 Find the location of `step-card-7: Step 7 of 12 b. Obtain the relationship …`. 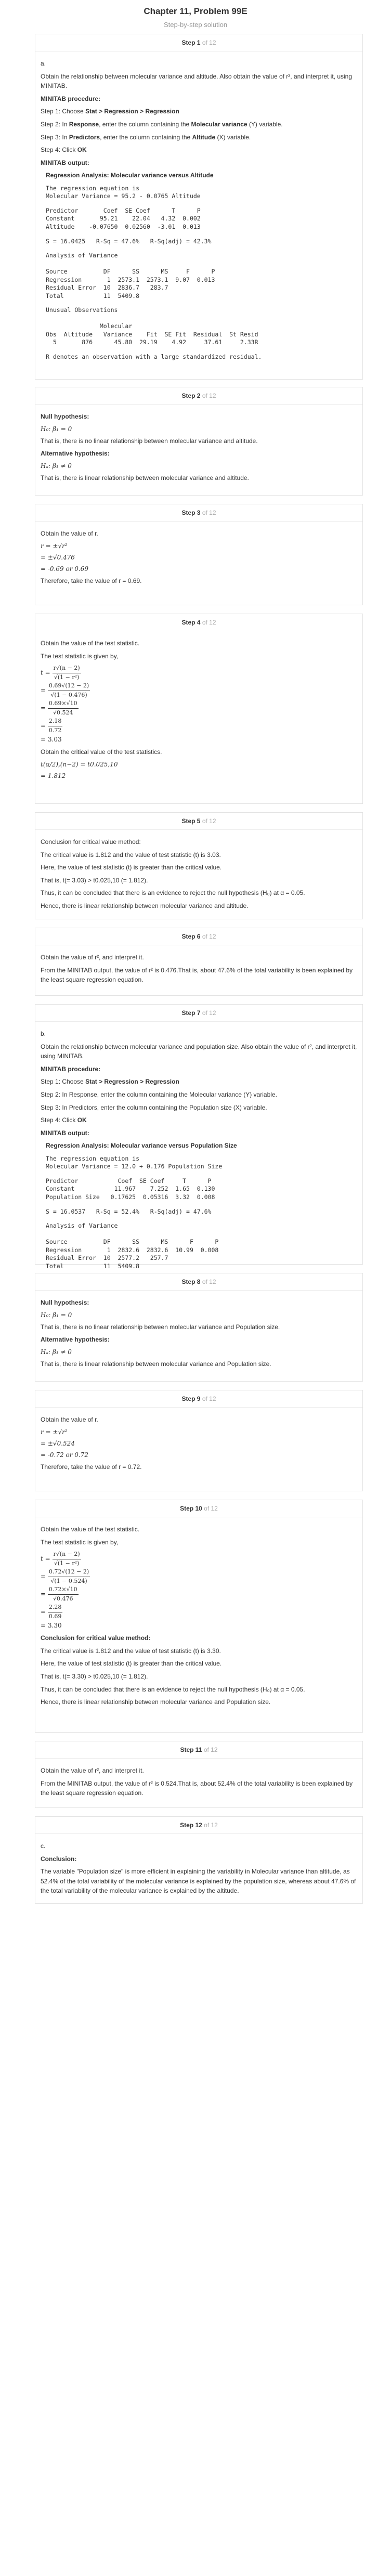

step-card-7: Step 7 of 12 b. Obtain the relationship … is located at coordinates (199, 1137).